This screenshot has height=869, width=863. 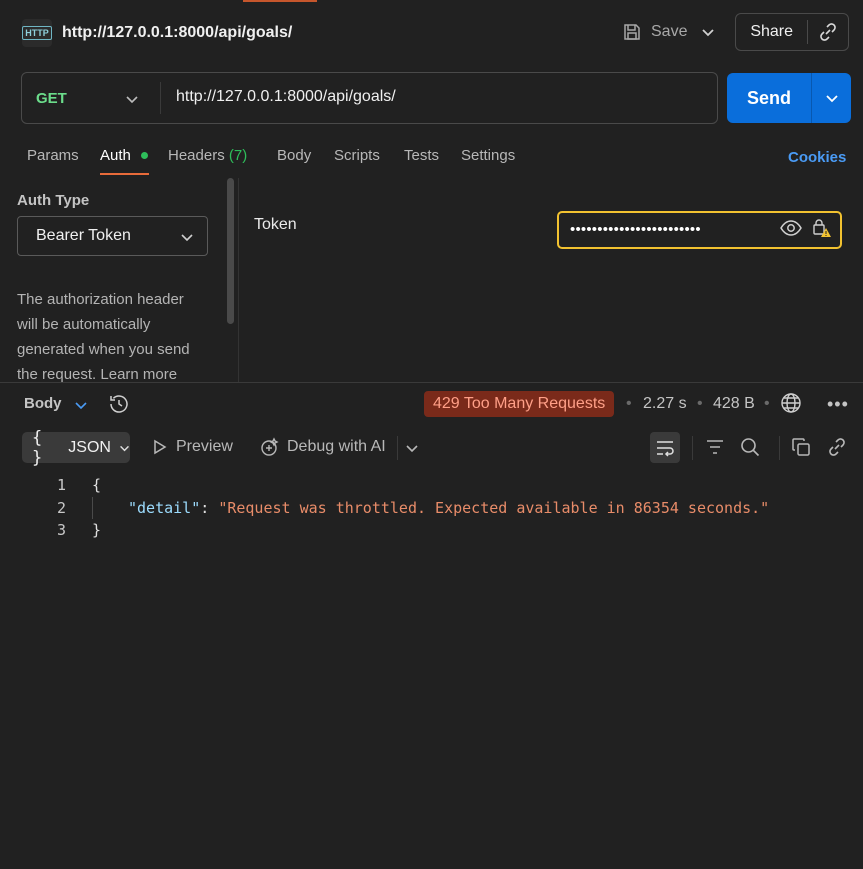 I want to click on debug-ai-button: Debug with AI, so click(x=322, y=447).